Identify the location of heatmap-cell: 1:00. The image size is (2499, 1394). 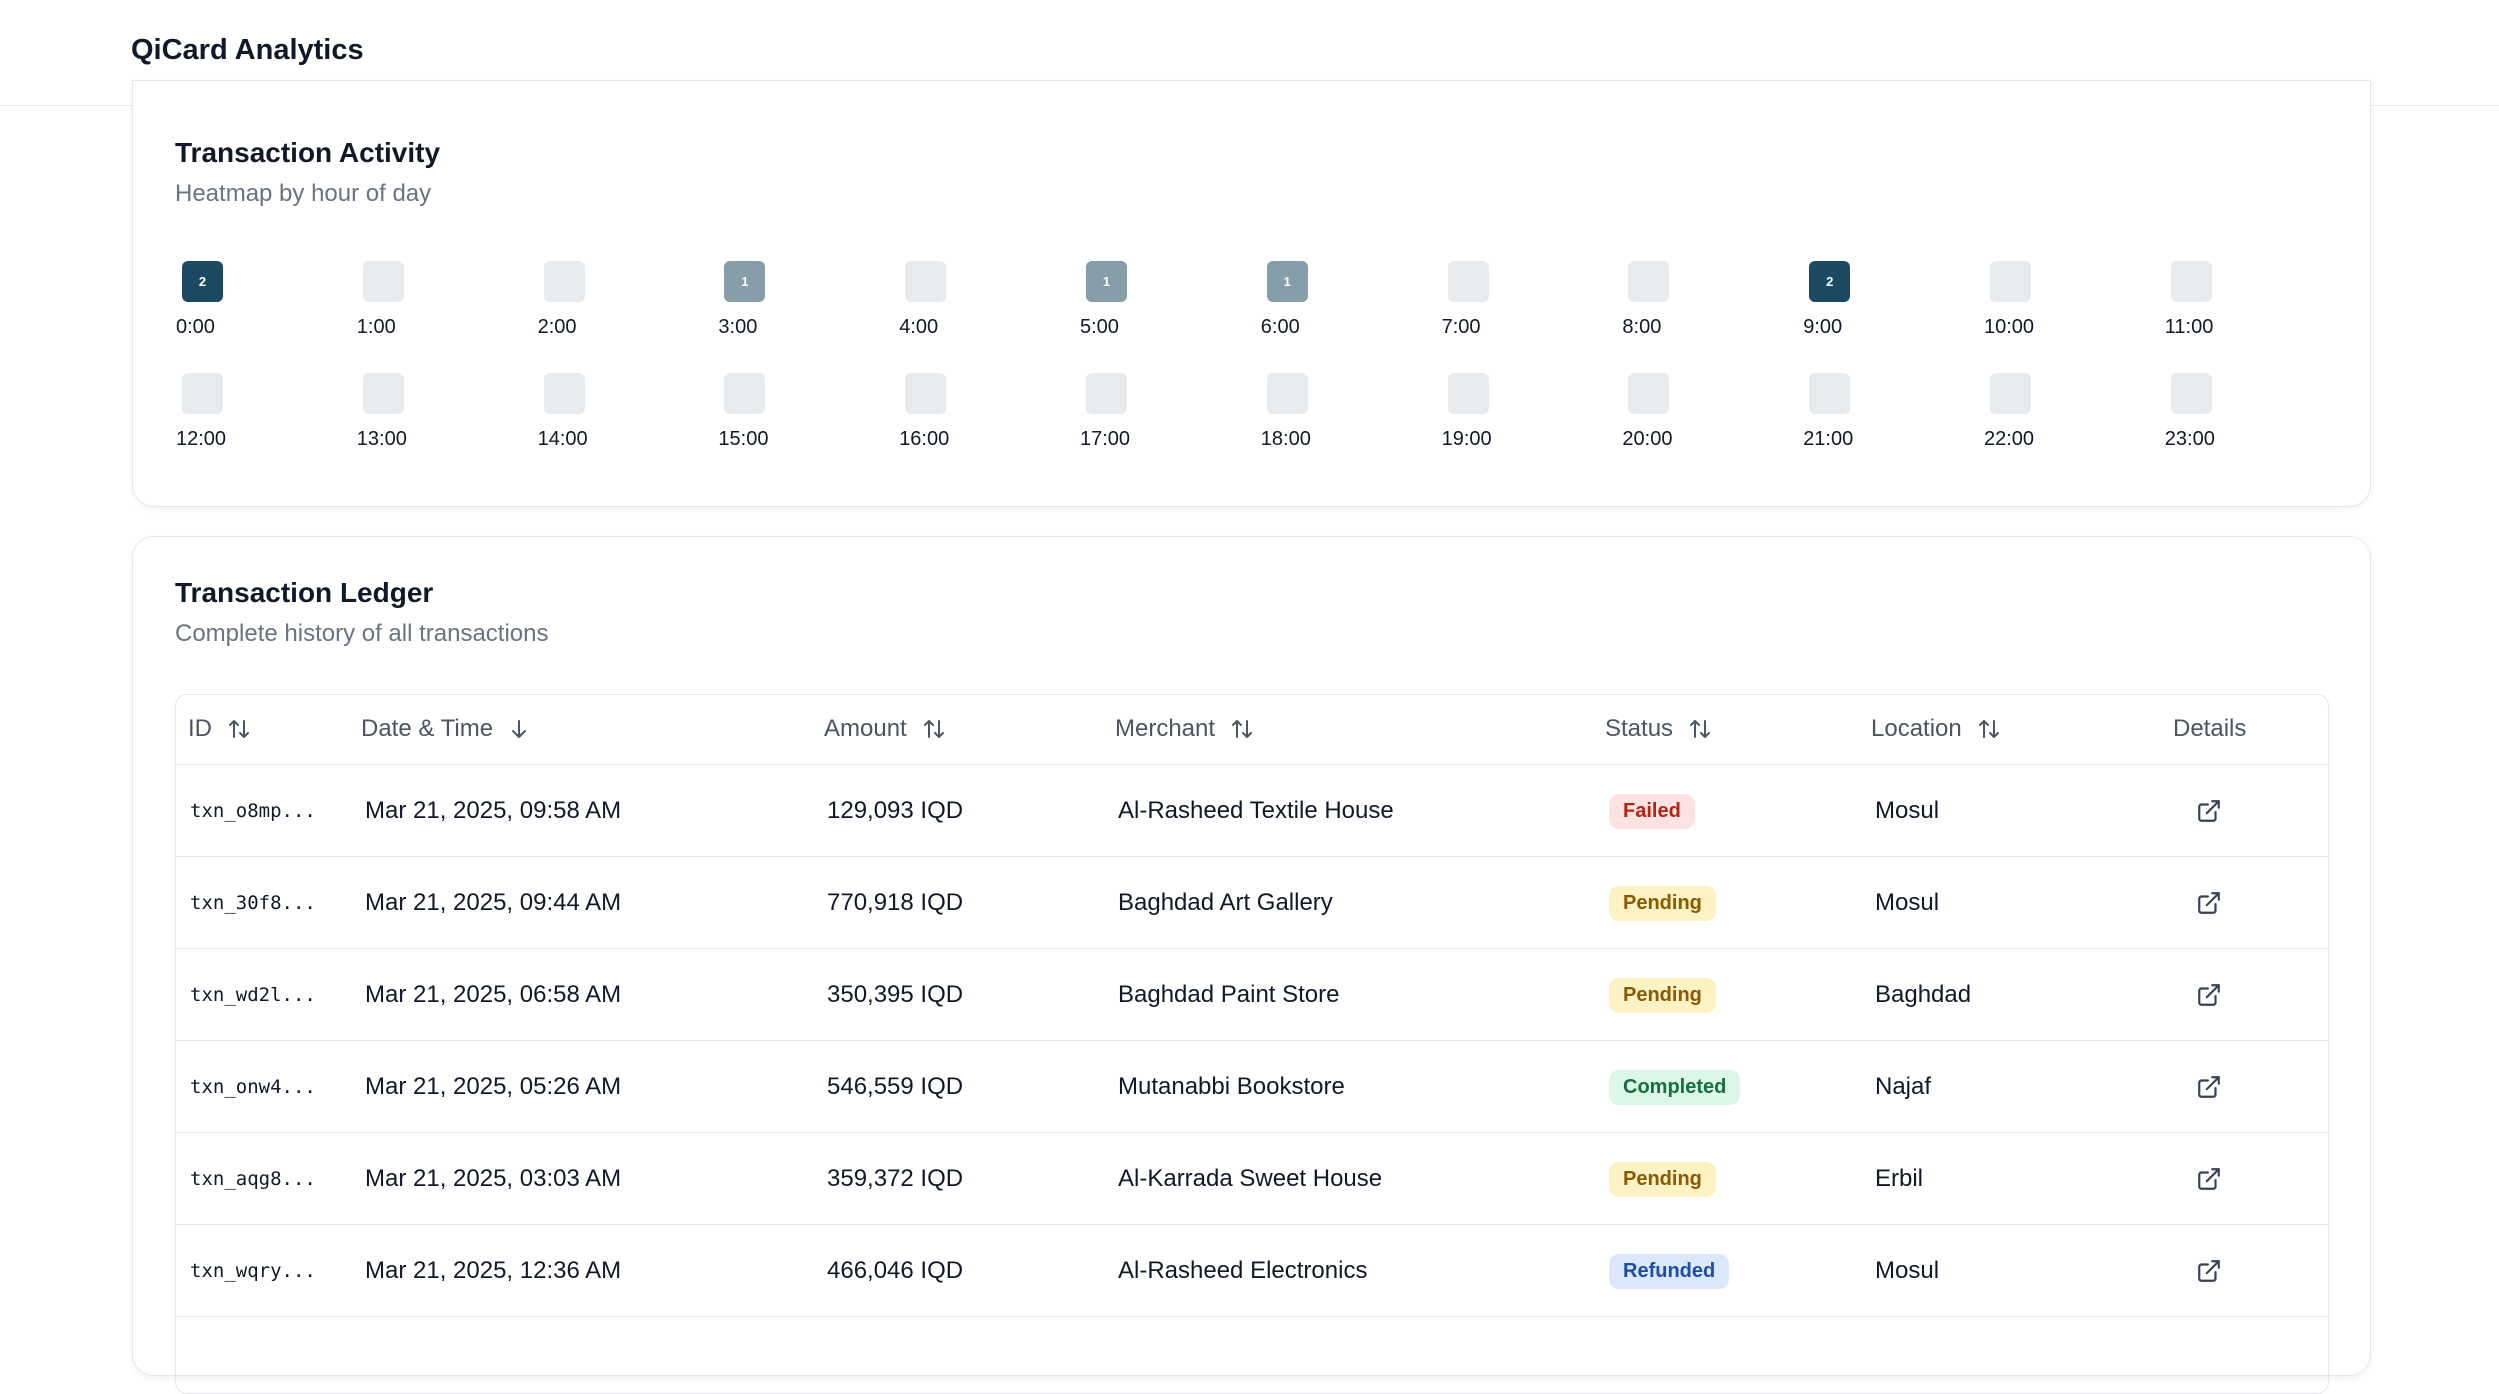
(417, 301).